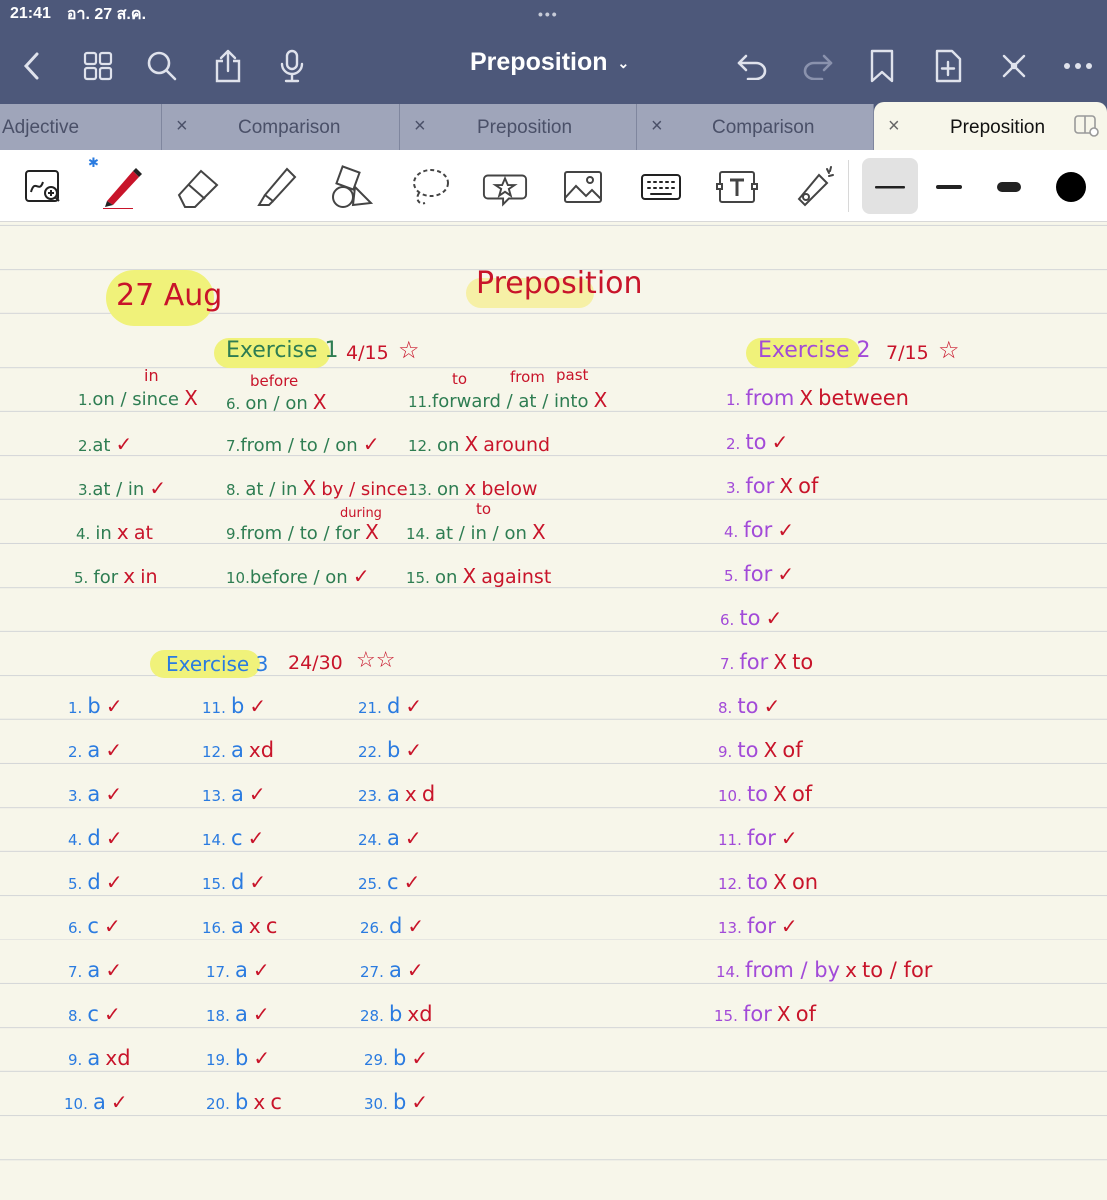 The height and width of the screenshot is (1200, 1107). What do you see at coordinates (759, 574) in the screenshot?
I see `ex2-row-5: 5. for ✓` at bounding box center [759, 574].